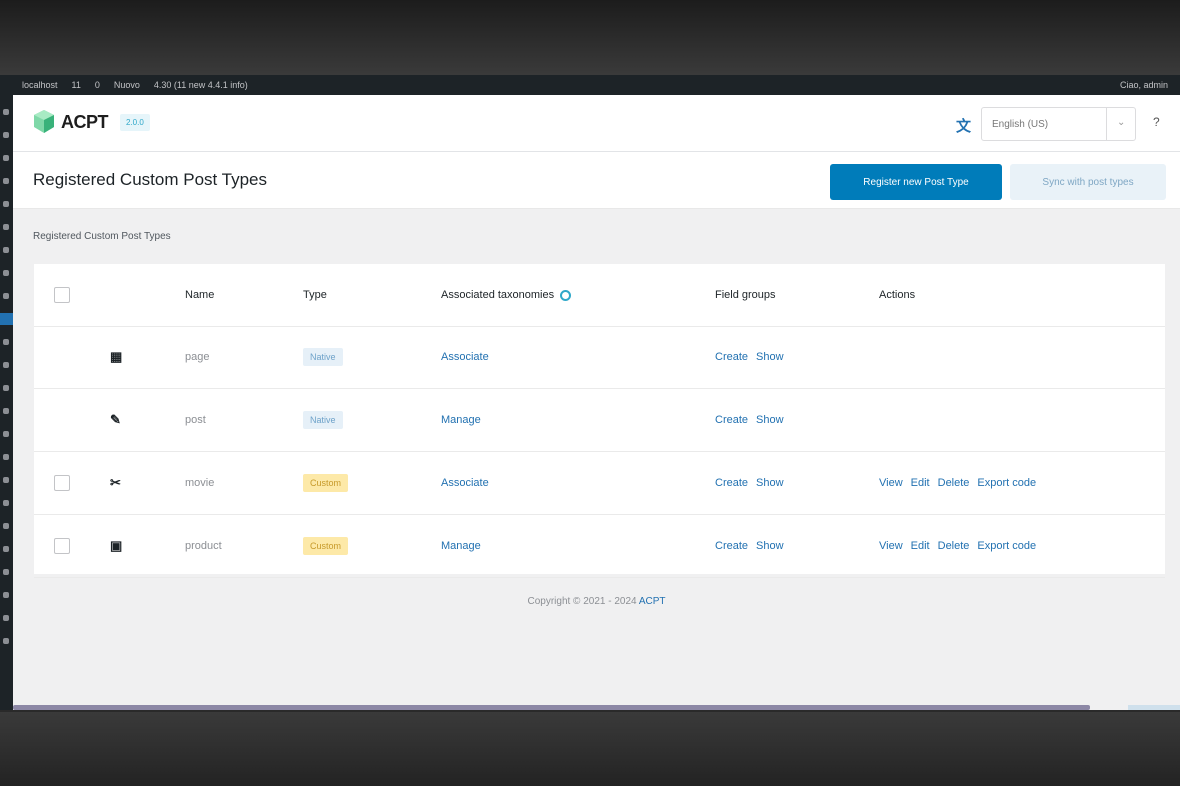 The height and width of the screenshot is (786, 1180). What do you see at coordinates (599, 357) in the screenshot?
I see `table-row: ▦ page Native Associate Create Show` at bounding box center [599, 357].